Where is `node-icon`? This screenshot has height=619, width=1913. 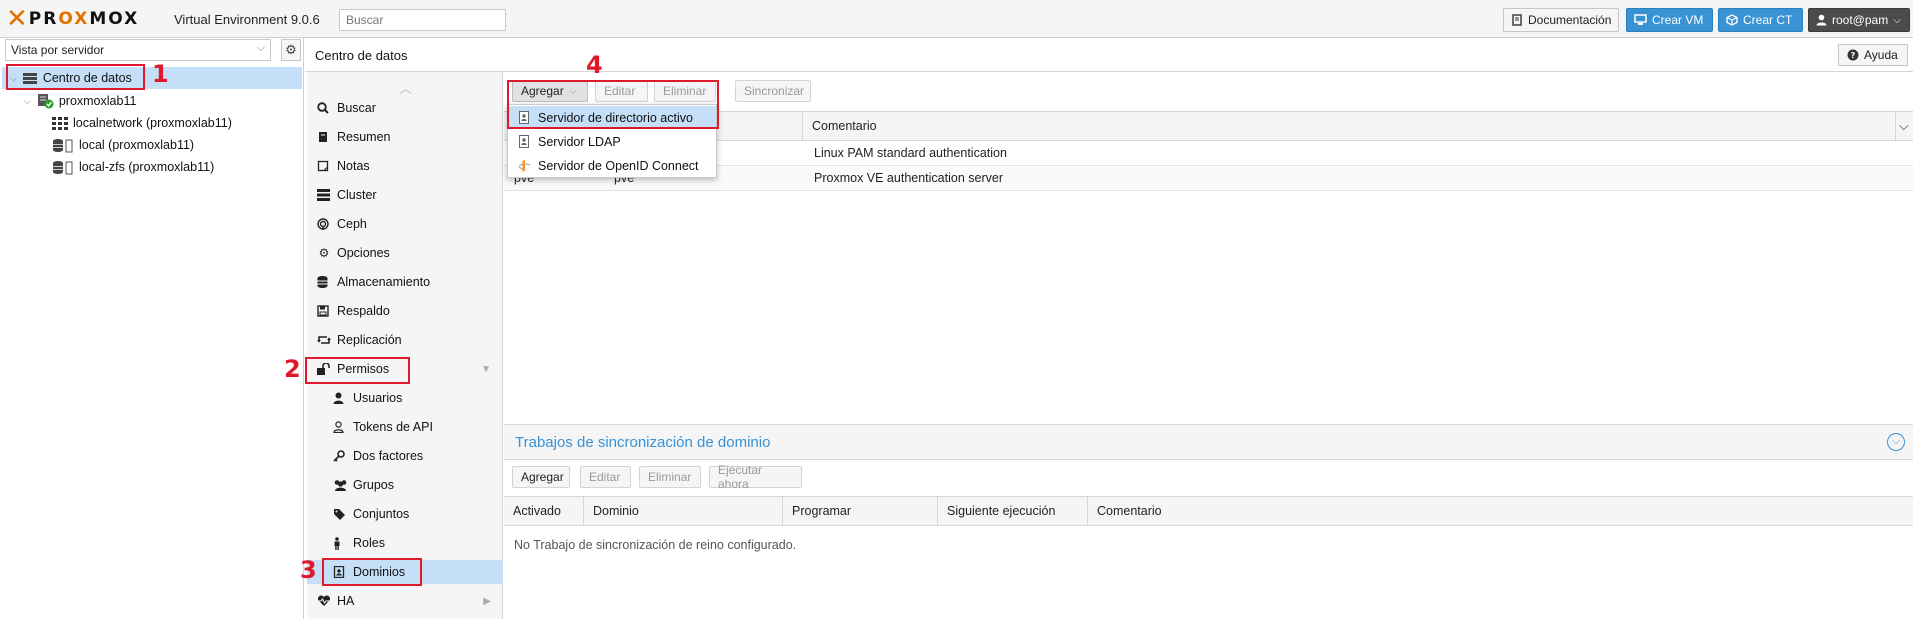
node-icon is located at coordinates (45, 101).